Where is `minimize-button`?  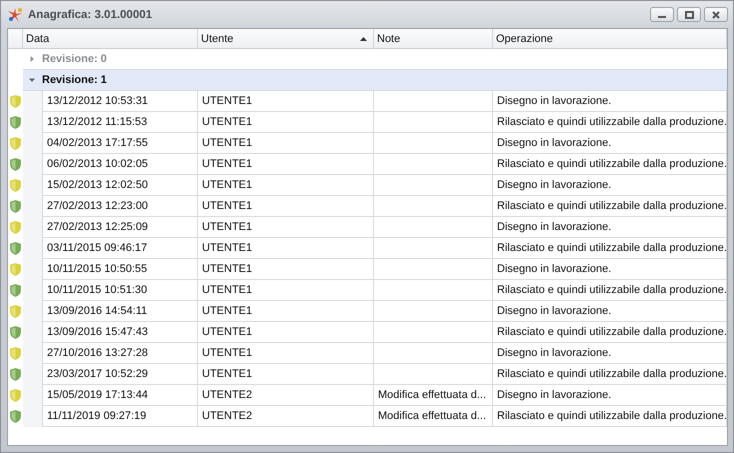 minimize-button is located at coordinates (662, 14).